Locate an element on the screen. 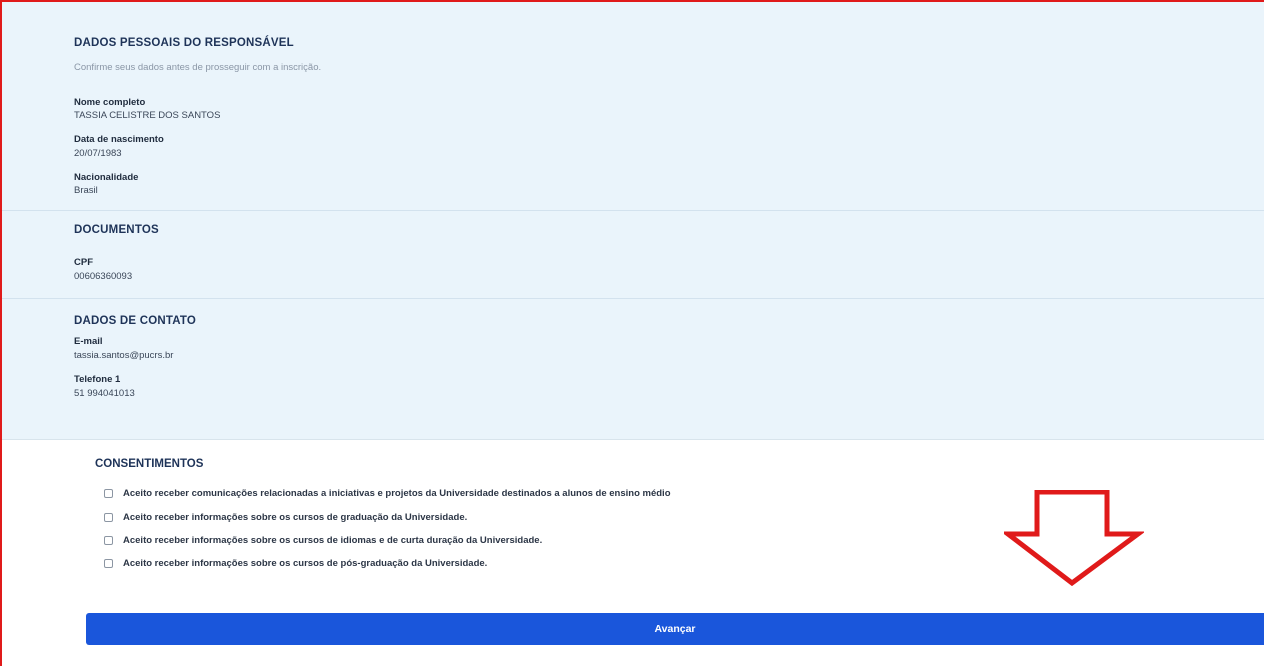 The width and height of the screenshot is (1264, 666). full-name-value: TASSIA CELISTRE DOS SANTOS is located at coordinates (147, 115).